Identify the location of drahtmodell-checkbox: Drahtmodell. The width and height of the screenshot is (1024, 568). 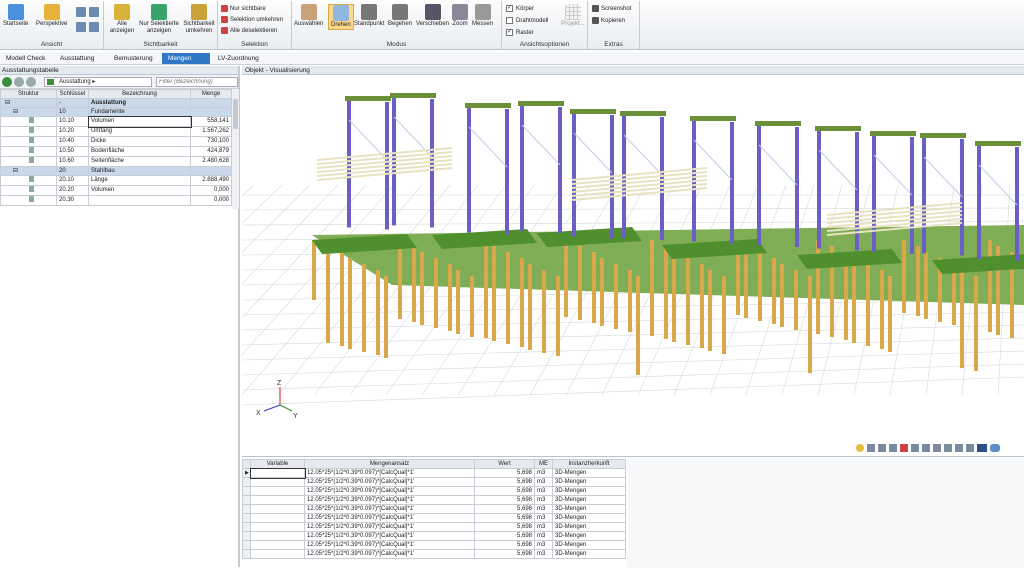
(527, 20).